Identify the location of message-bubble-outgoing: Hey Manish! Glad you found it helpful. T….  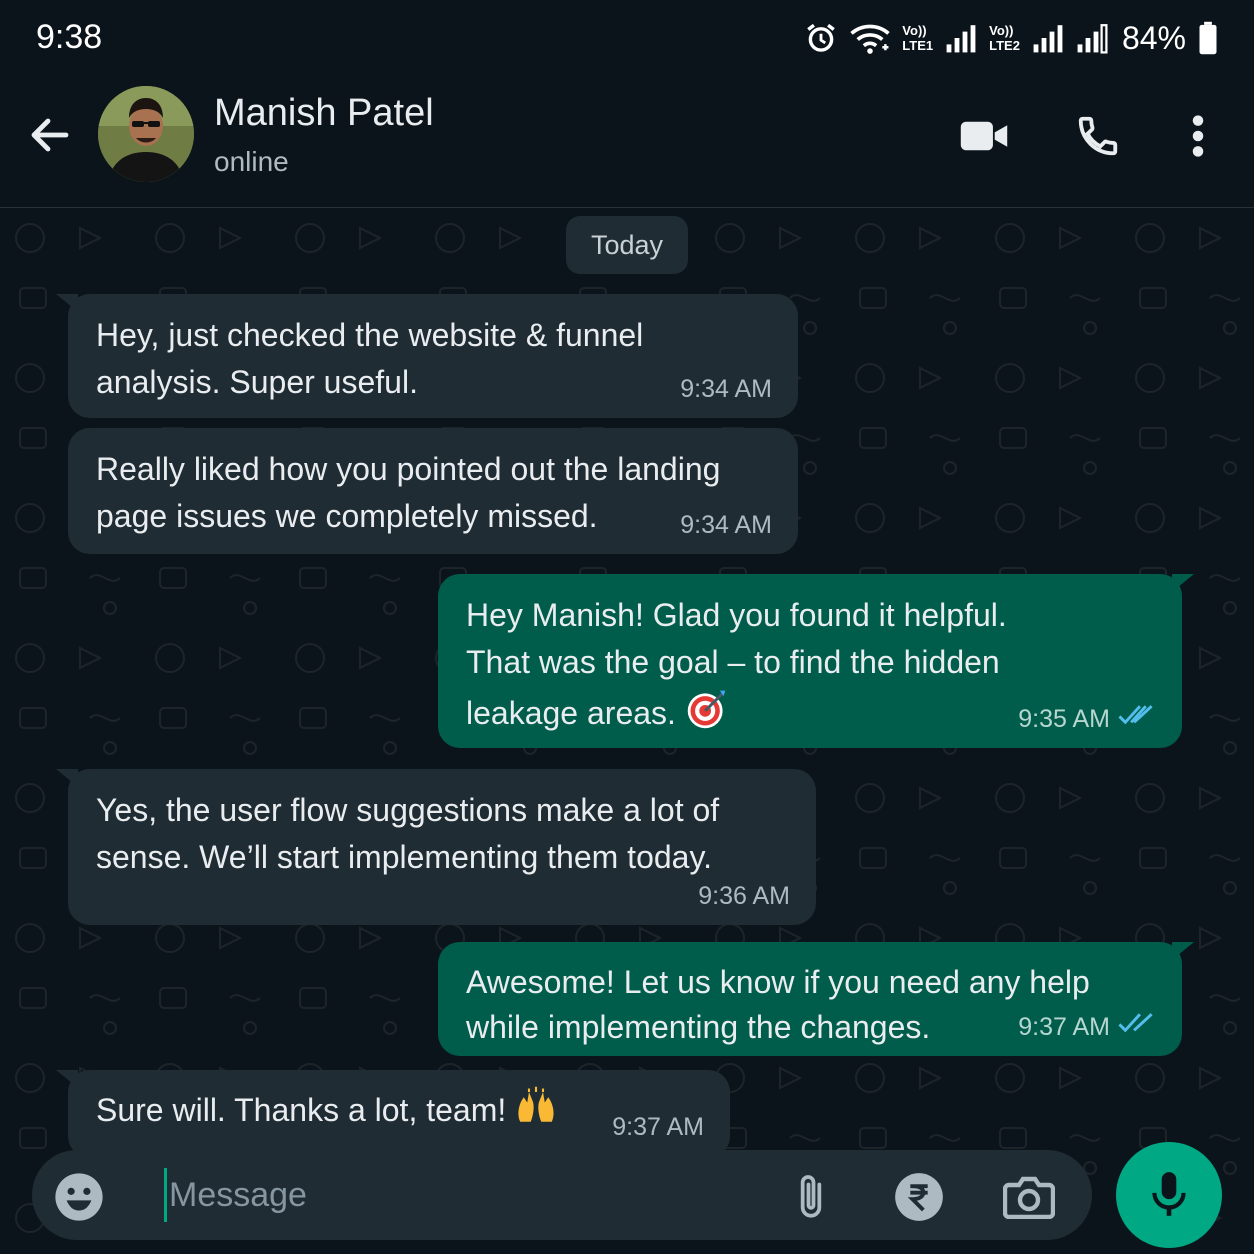
(816, 661).